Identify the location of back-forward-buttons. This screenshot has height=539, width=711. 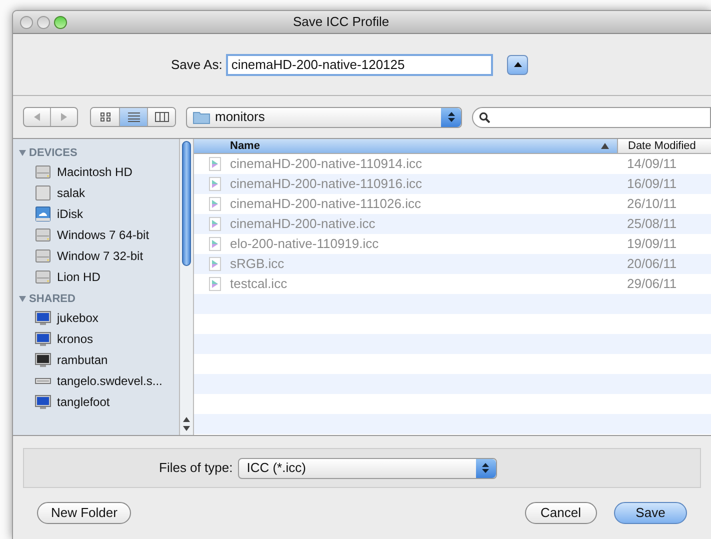
(50, 117).